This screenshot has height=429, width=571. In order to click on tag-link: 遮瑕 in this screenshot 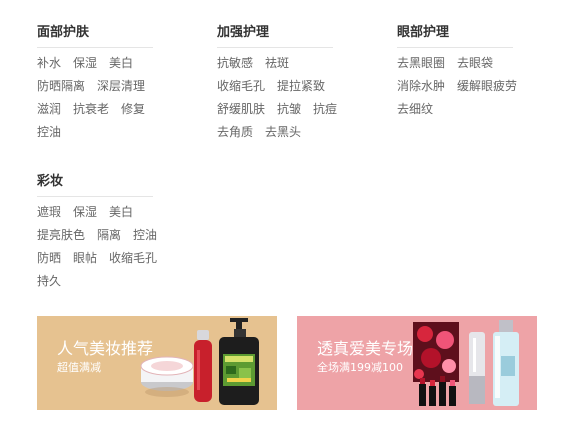, I will do `click(49, 212)`.